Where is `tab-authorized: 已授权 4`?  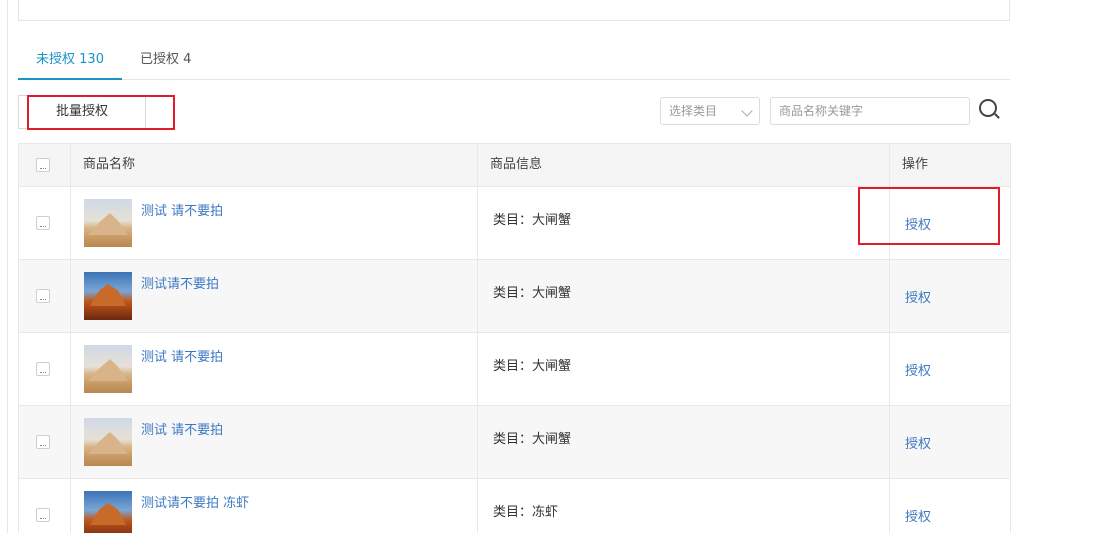
tab-authorized: 已授权 4 is located at coordinates (172, 60).